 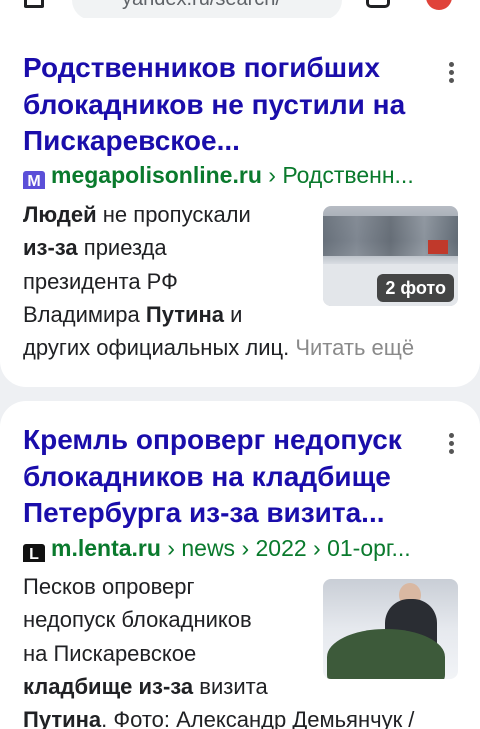 I want to click on snippet-highlight: Людей, so click(x=60, y=214).